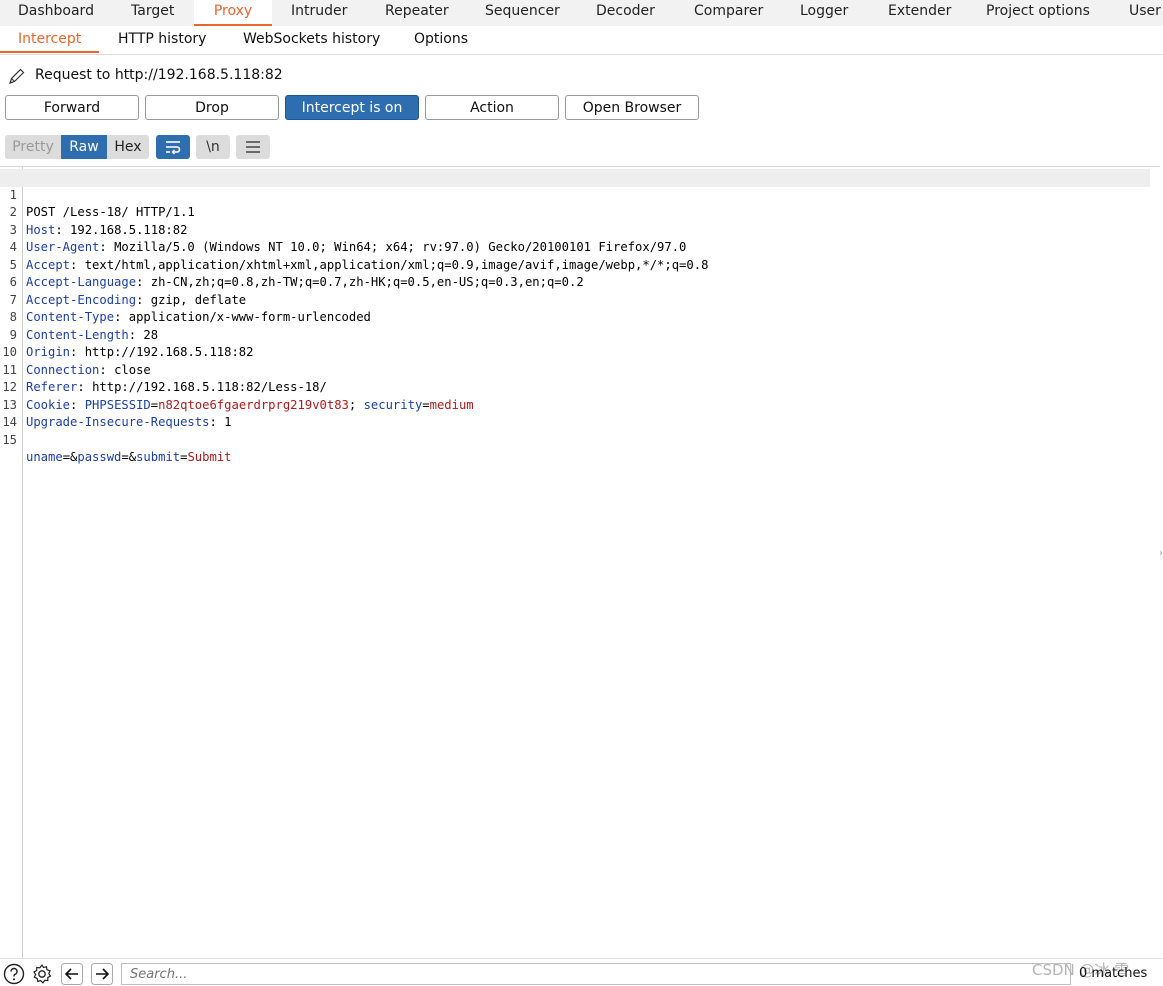 This screenshot has width=1163, height=986. I want to click on collapse-handle-icon: ›, so click(1161, 558).